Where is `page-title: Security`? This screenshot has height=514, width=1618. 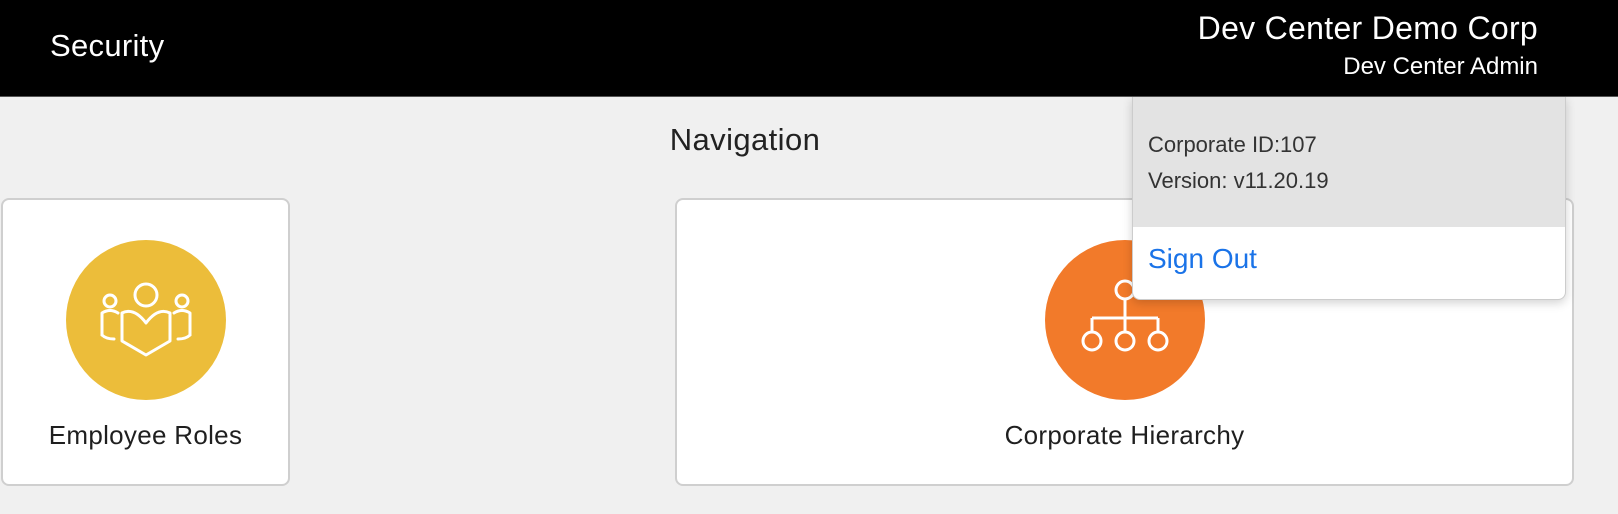 page-title: Security is located at coordinates (107, 45).